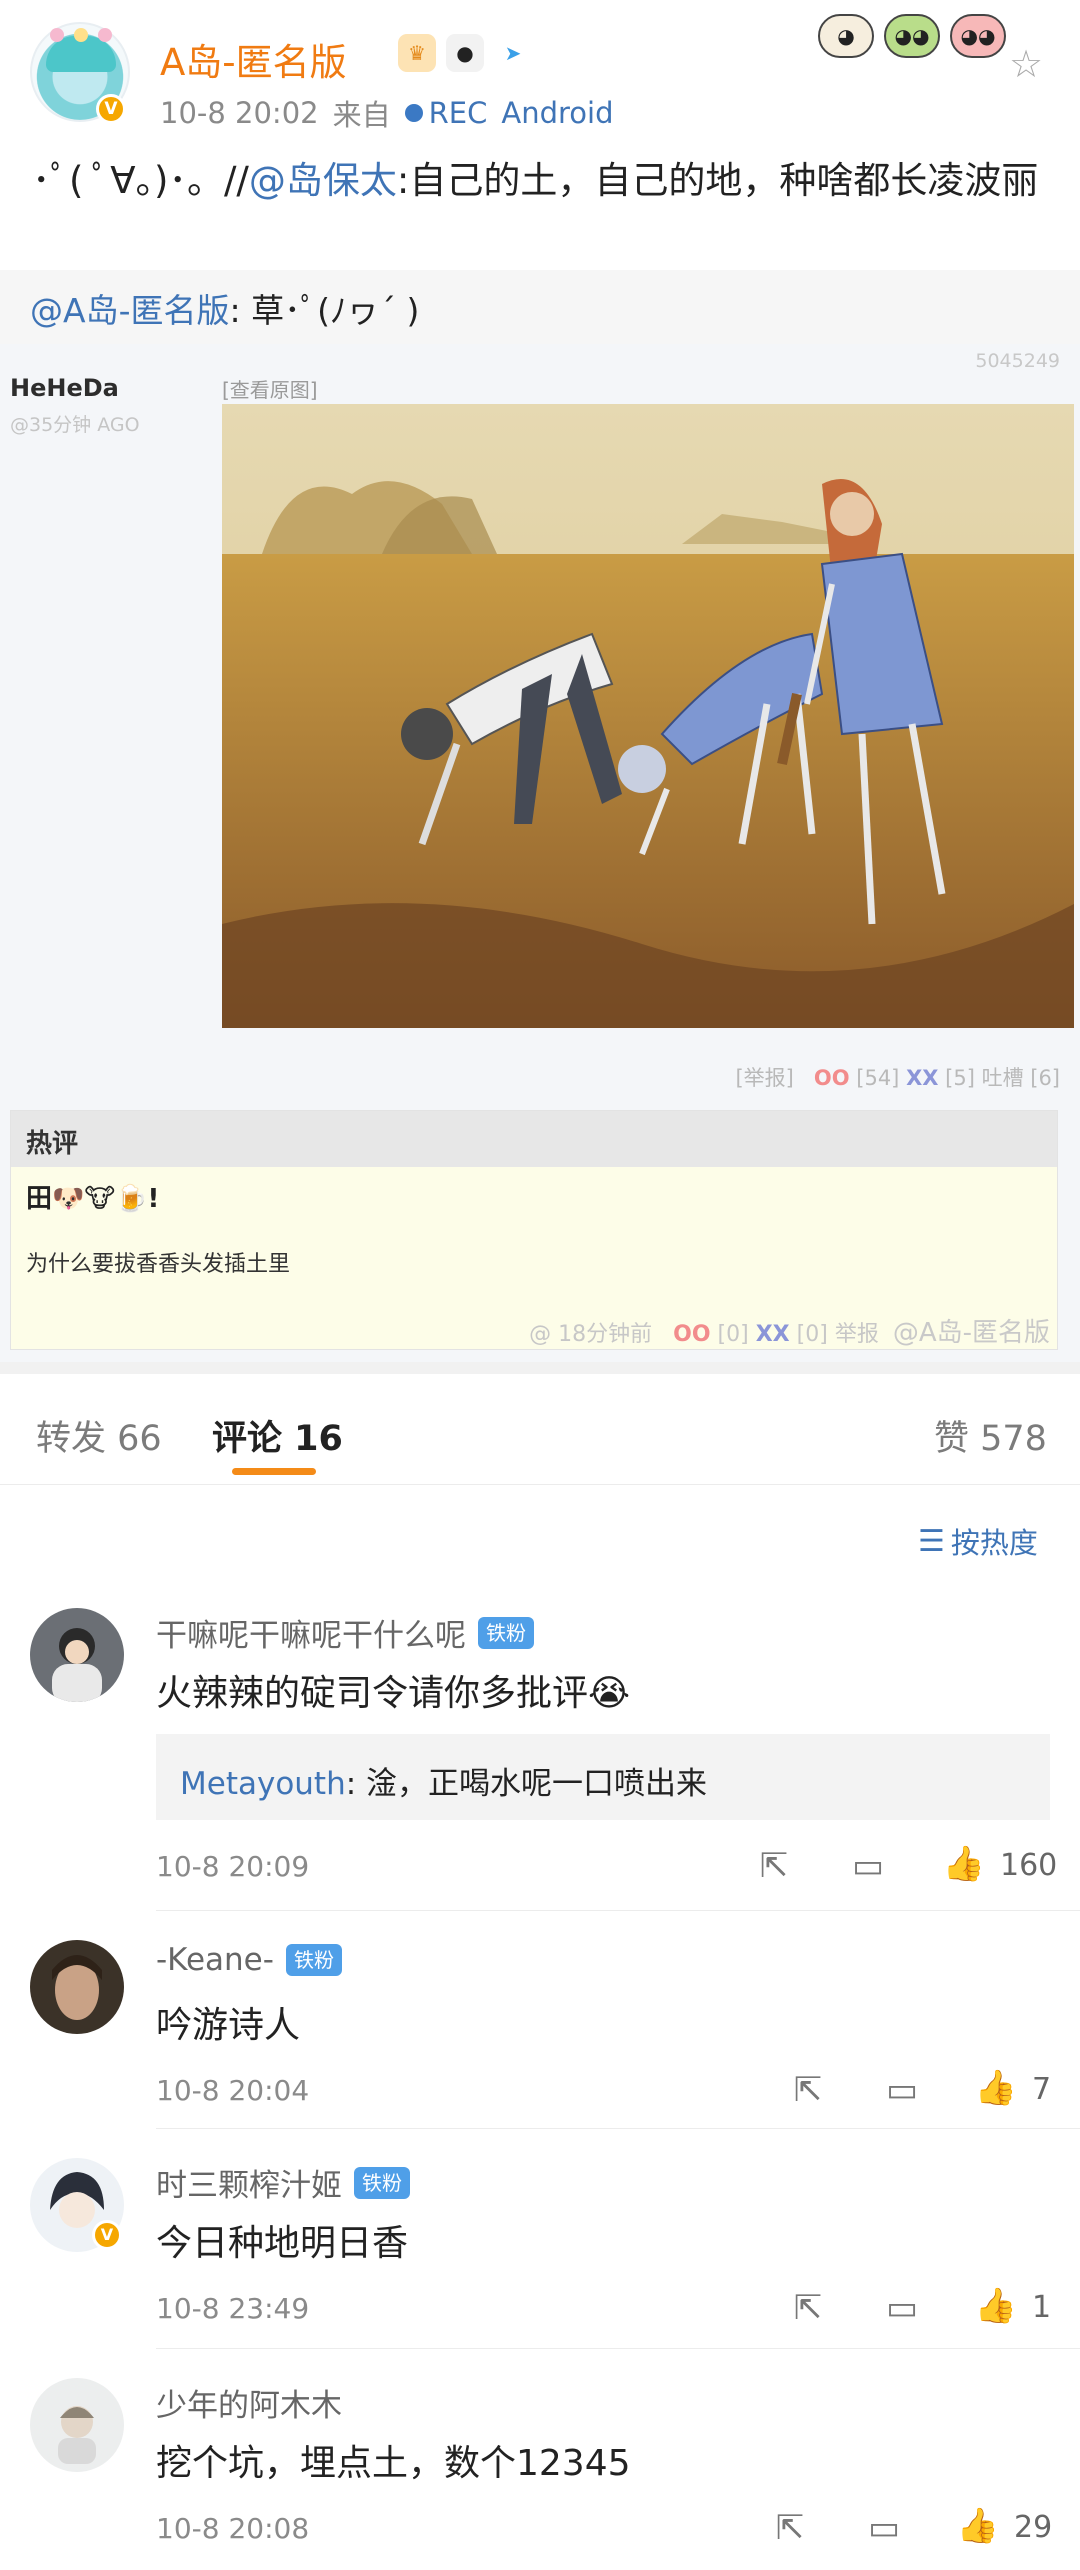 This screenshot has width=1080, height=2570. What do you see at coordinates (140, 180) in the screenshot?
I see `post-text-prefix: ･ﾟ( ﾟ∀。)･。//` at bounding box center [140, 180].